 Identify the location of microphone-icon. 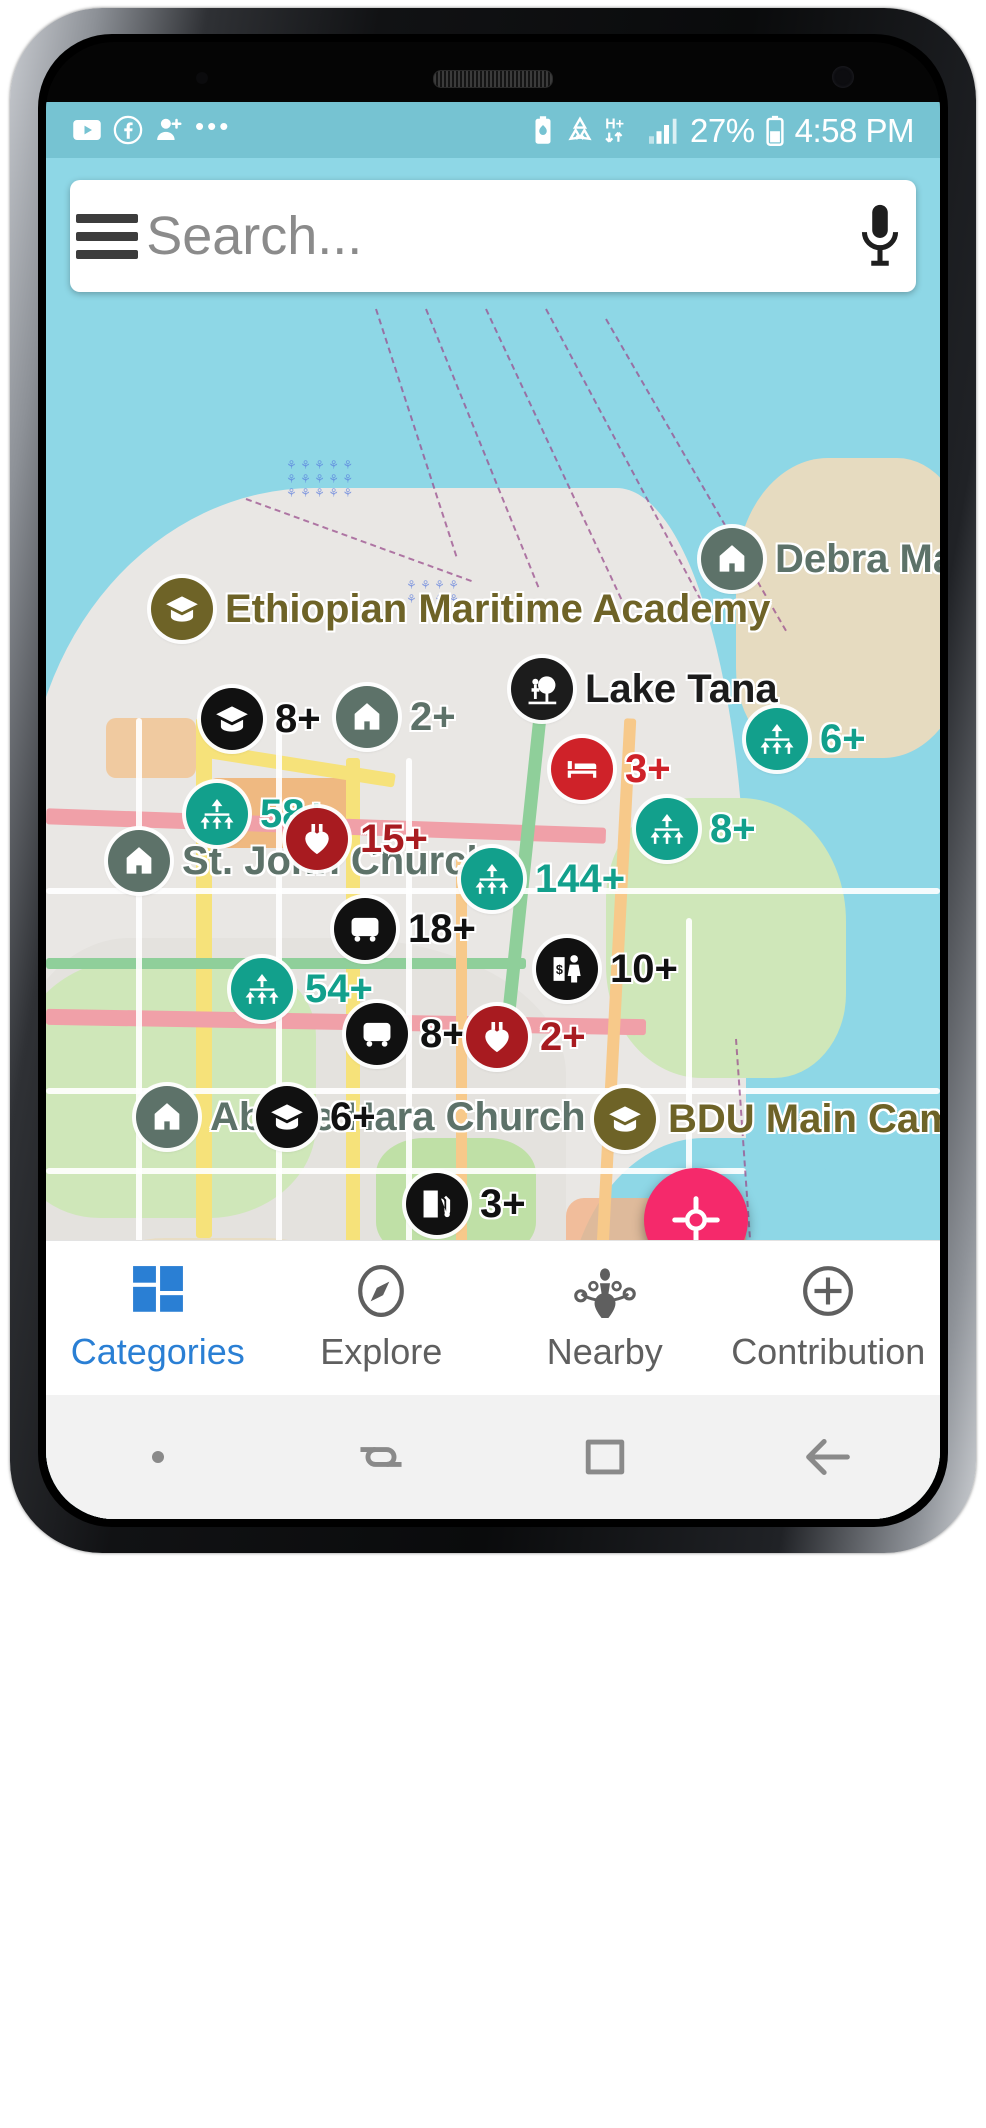
(879, 236).